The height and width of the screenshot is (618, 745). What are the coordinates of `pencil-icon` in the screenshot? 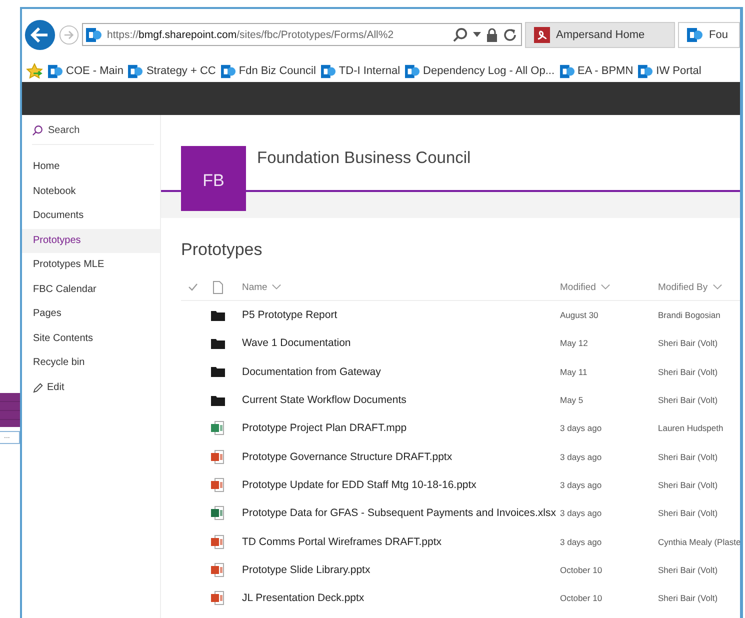 It's located at (38, 387).